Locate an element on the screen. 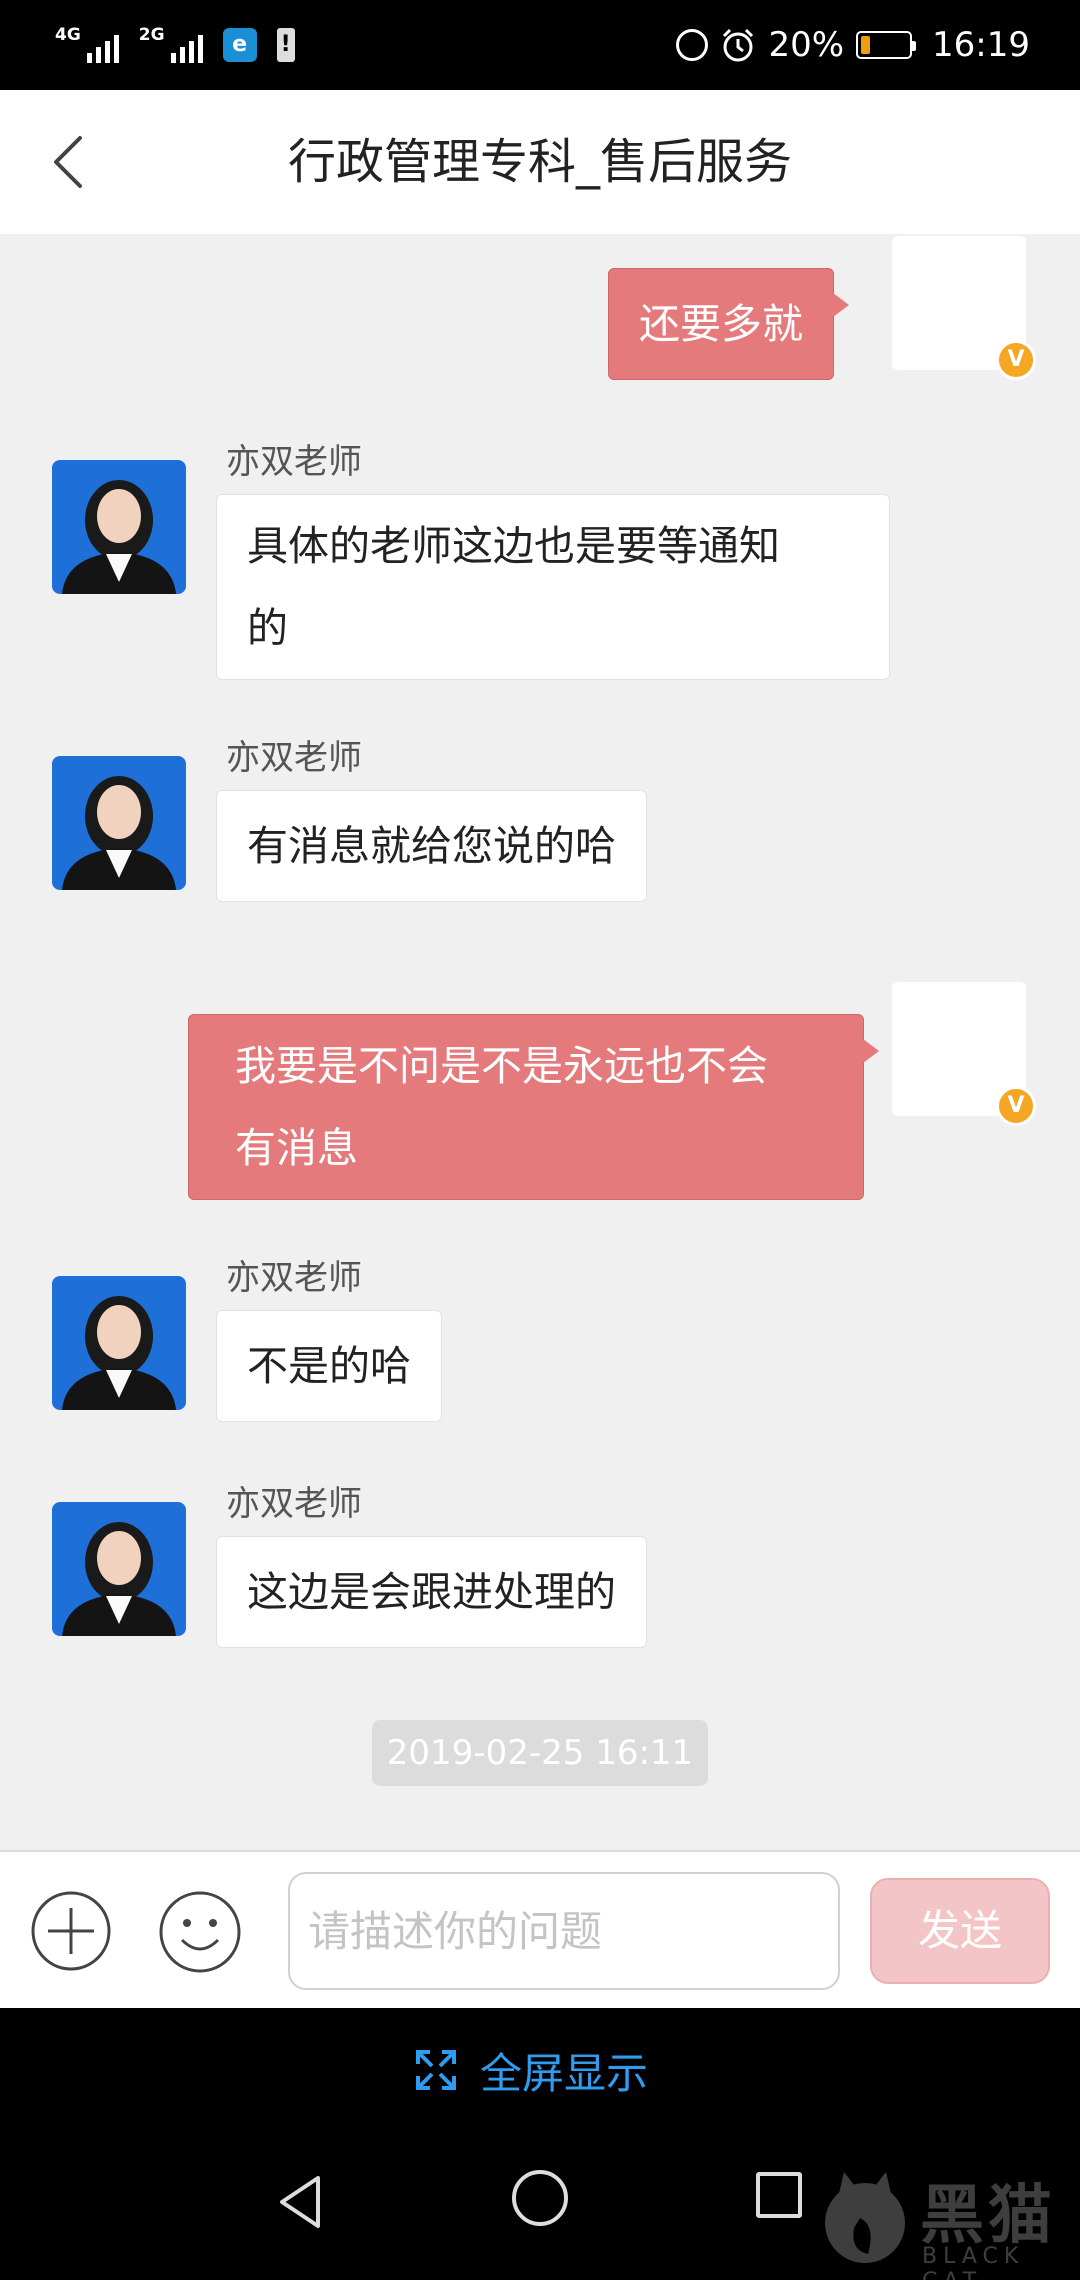  nav-recent-icon is located at coordinates (779, 2195).